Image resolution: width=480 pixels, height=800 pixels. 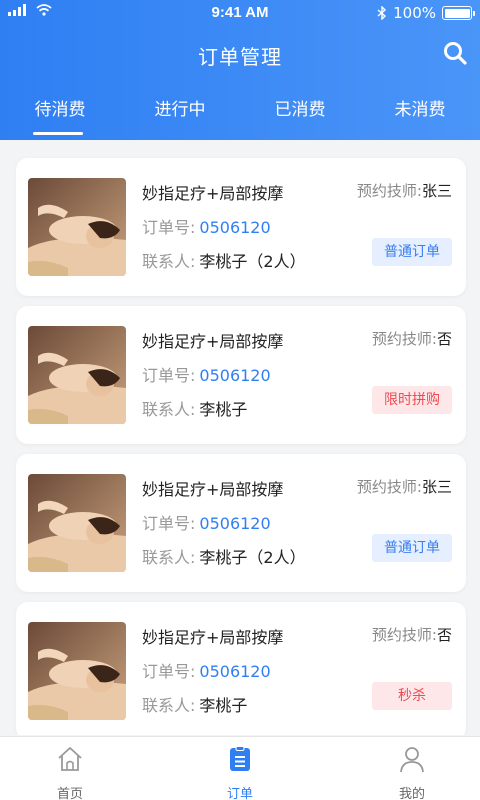 I want to click on status-right: 100%, so click(x=426, y=13).